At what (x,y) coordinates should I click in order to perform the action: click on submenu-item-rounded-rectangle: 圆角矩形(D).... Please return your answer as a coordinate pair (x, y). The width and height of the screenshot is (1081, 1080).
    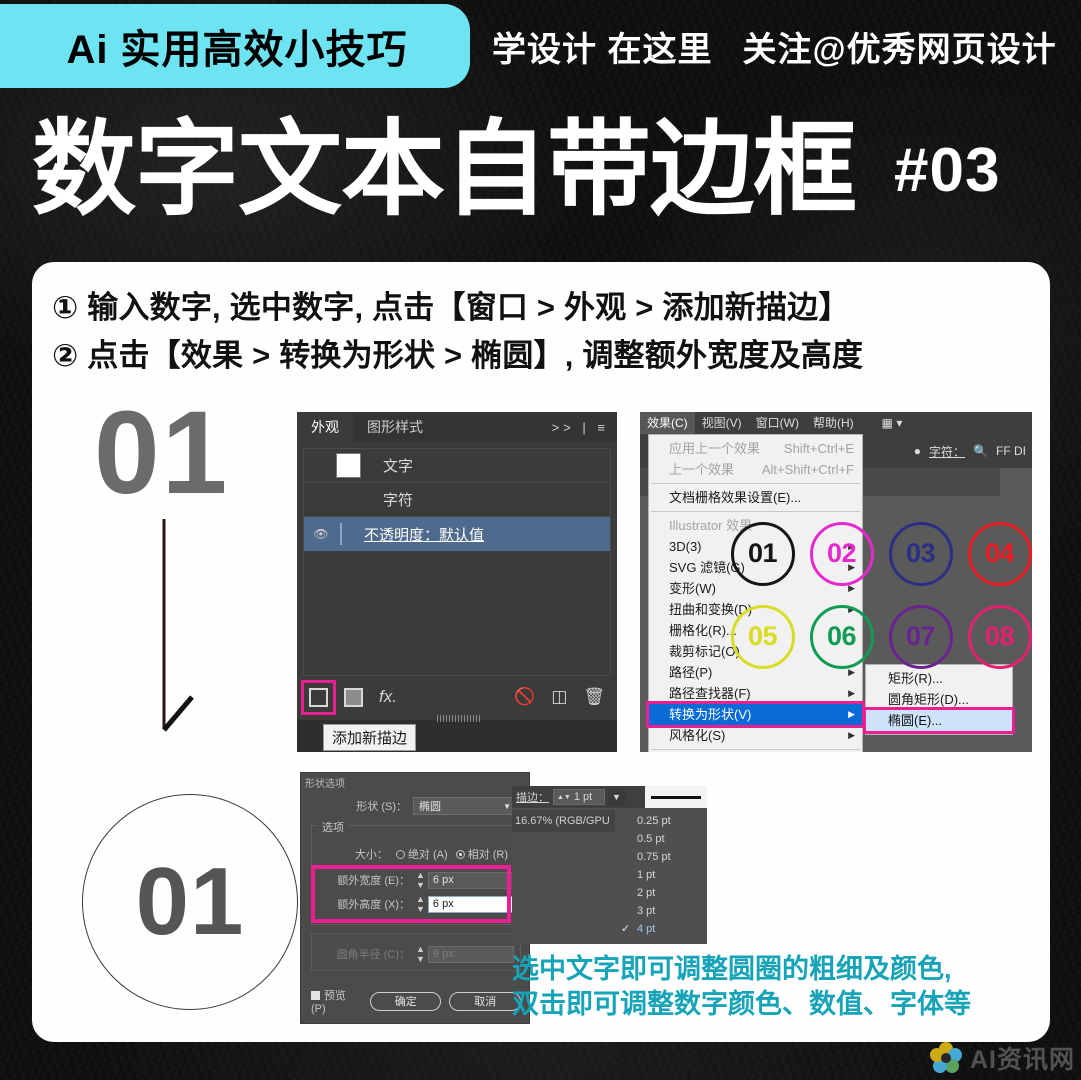
    Looking at the image, I should click on (939, 699).